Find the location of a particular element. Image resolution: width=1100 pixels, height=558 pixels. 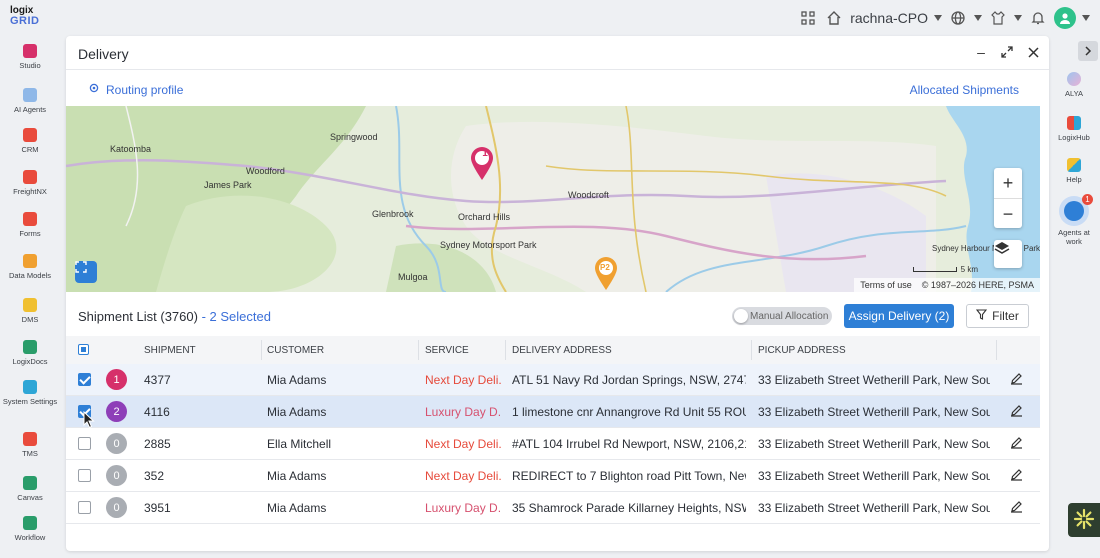

layers-icon is located at coordinates (1008, 254).